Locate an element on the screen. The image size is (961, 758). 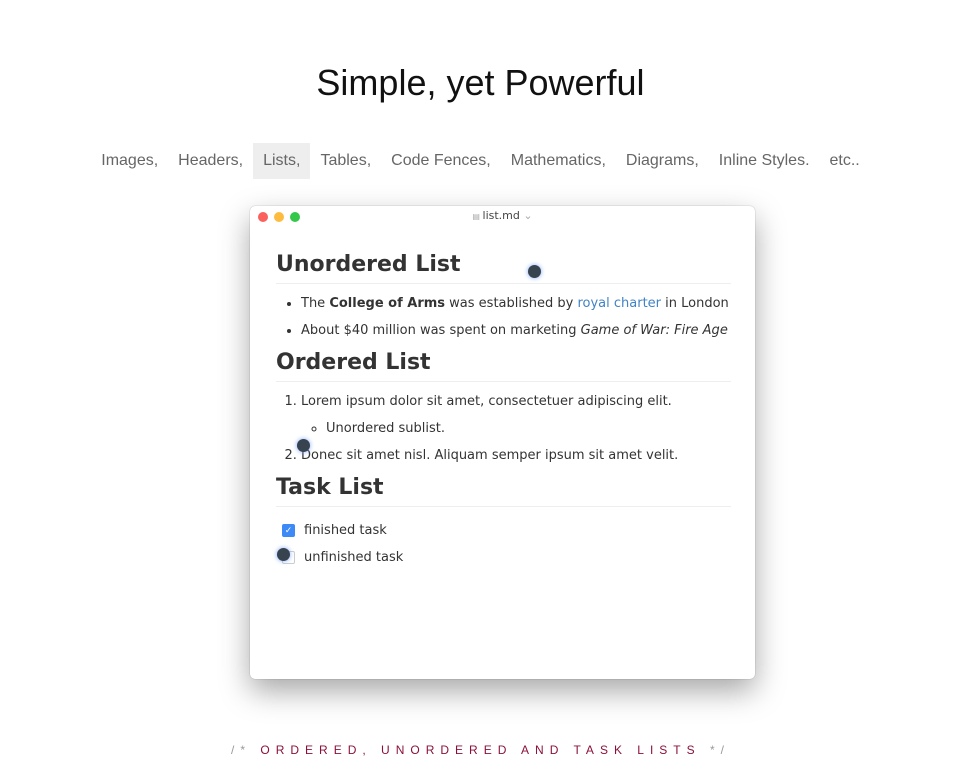
chevron-down-icon: ⌄ is located at coordinates (526, 215).